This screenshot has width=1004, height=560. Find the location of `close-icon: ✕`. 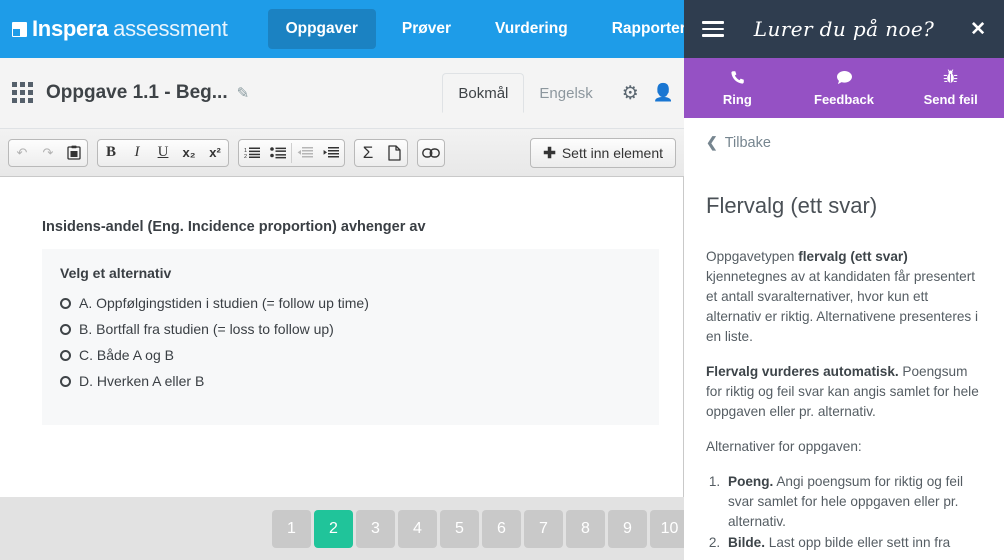

close-icon: ✕ is located at coordinates (978, 29).